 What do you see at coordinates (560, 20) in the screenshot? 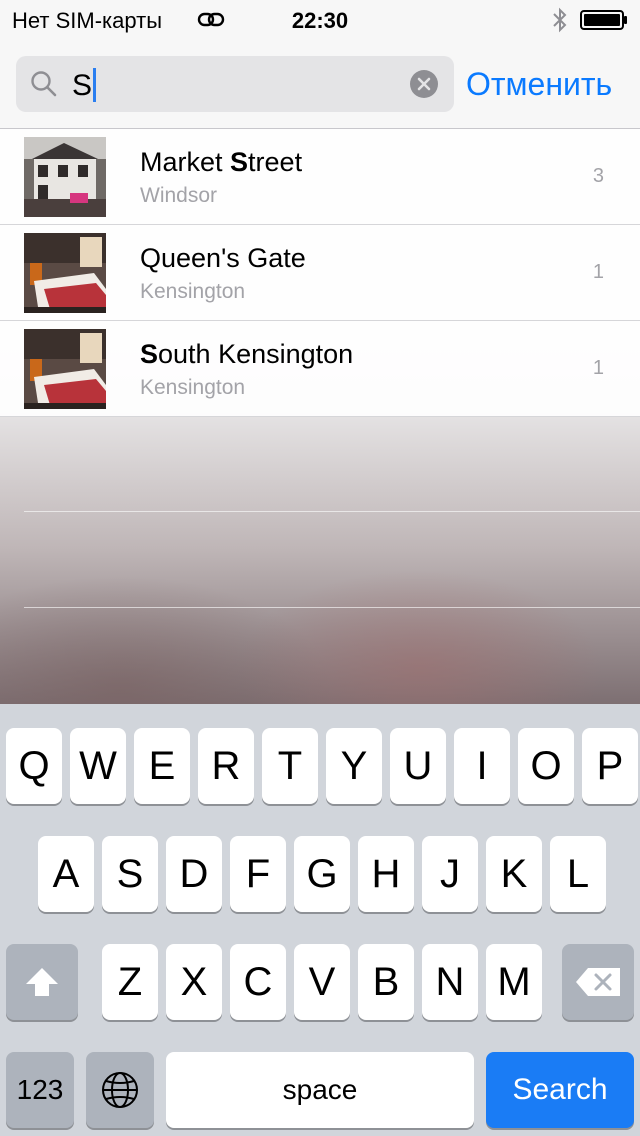
I see `bluetooth-icon` at bounding box center [560, 20].